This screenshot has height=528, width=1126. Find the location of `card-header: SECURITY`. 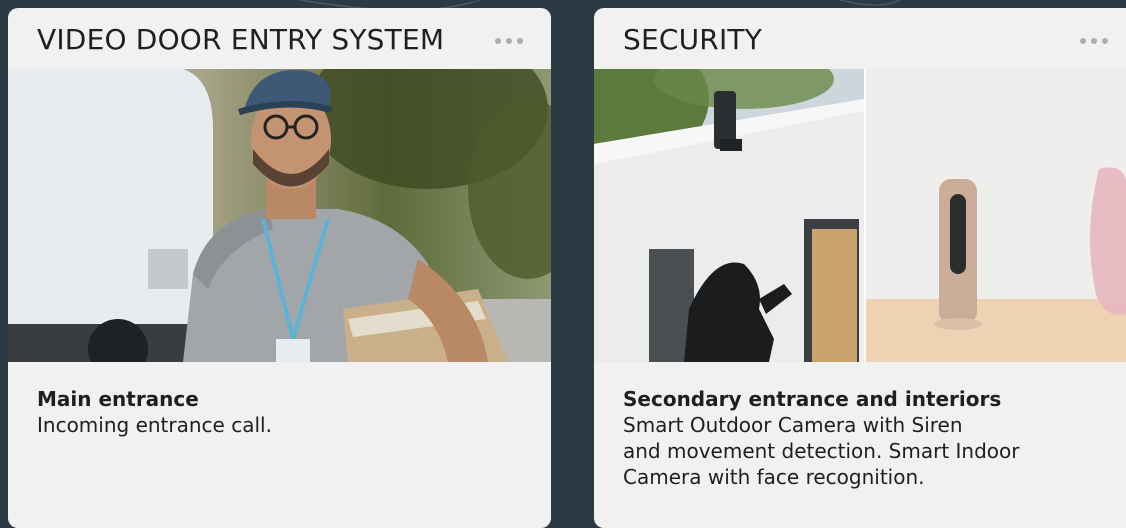

card-header: SECURITY is located at coordinates (860, 38).